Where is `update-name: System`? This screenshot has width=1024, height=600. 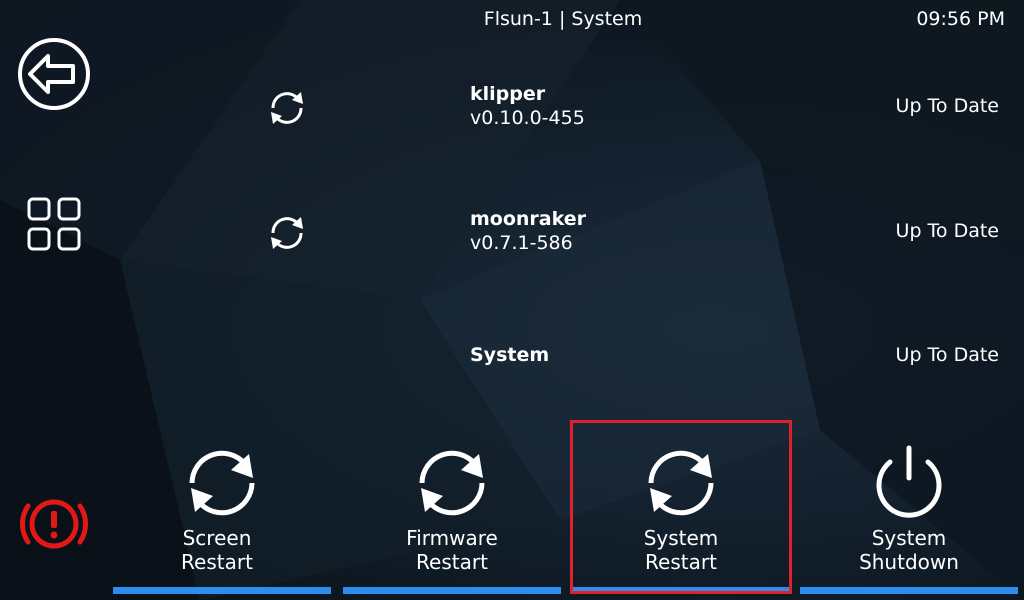 update-name: System is located at coordinates (510, 355).